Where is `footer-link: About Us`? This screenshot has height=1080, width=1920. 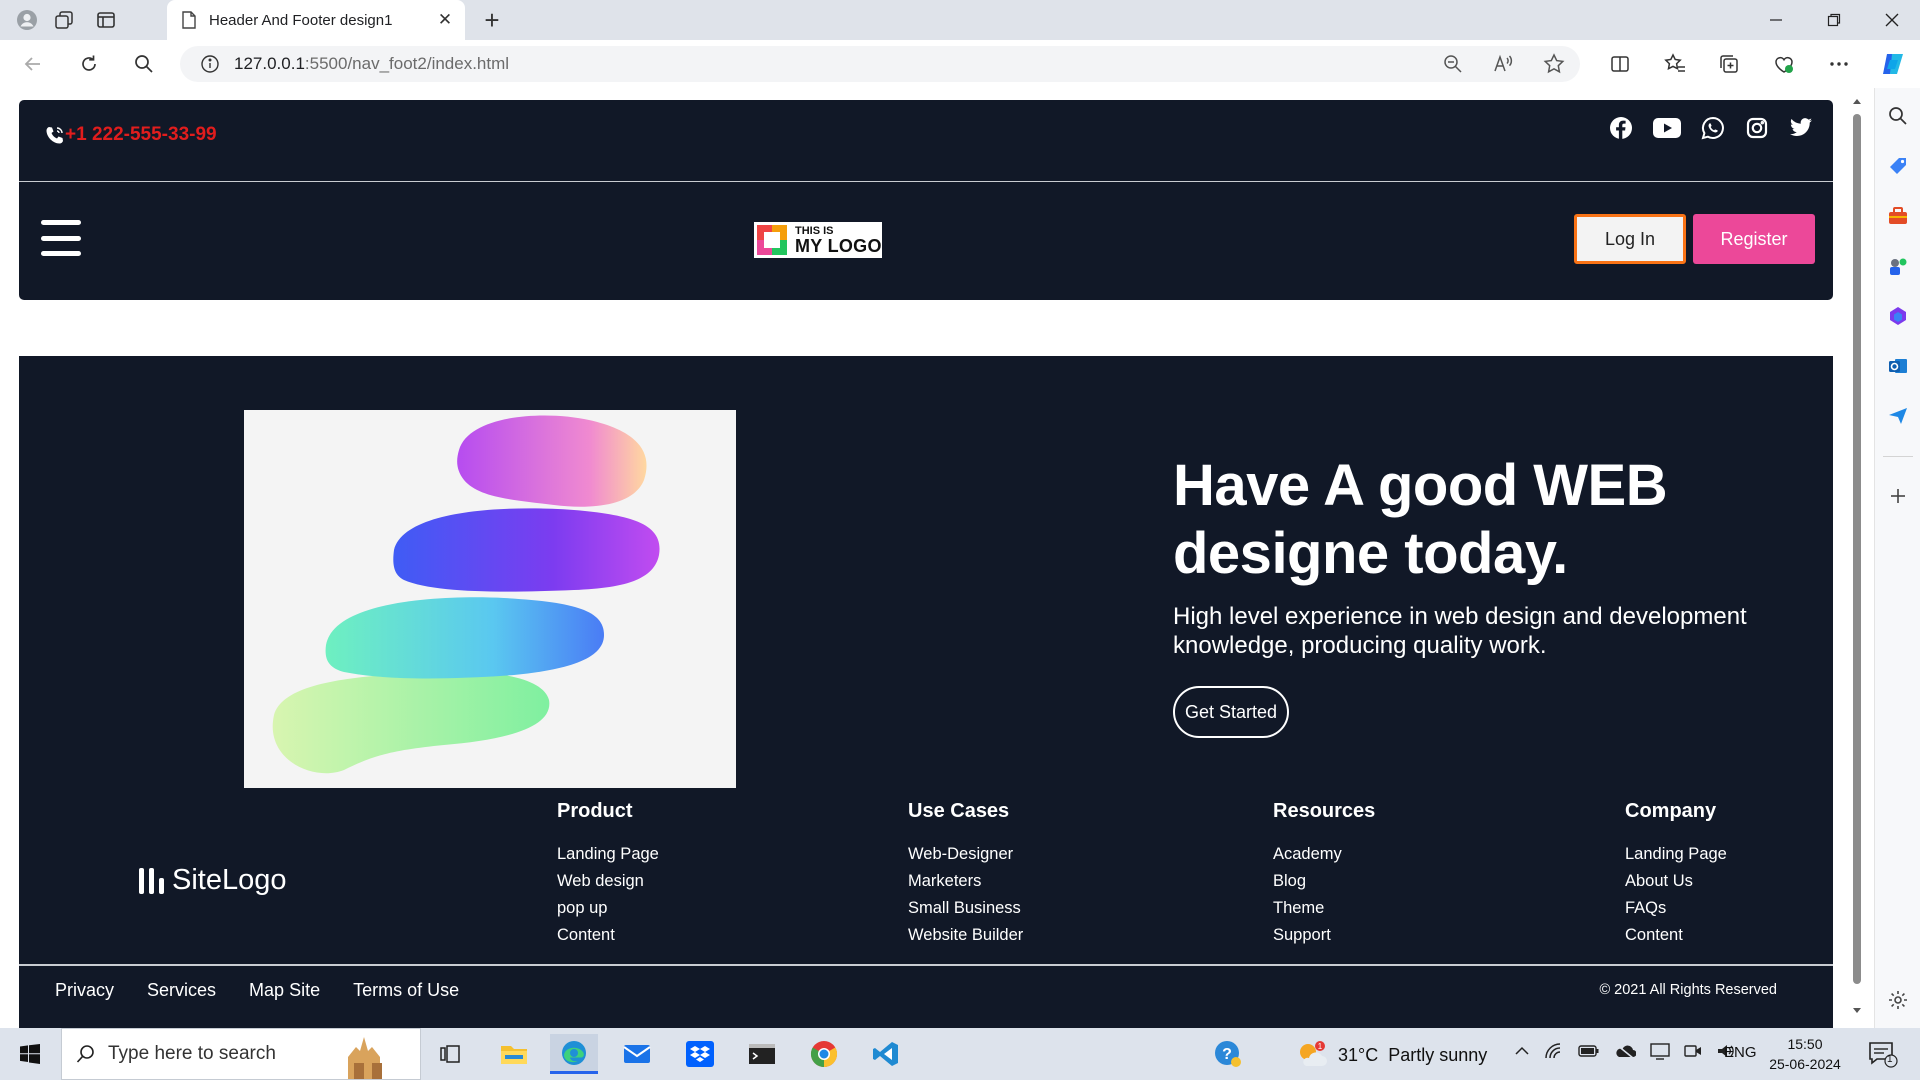
footer-link: About Us is located at coordinates (1676, 881).